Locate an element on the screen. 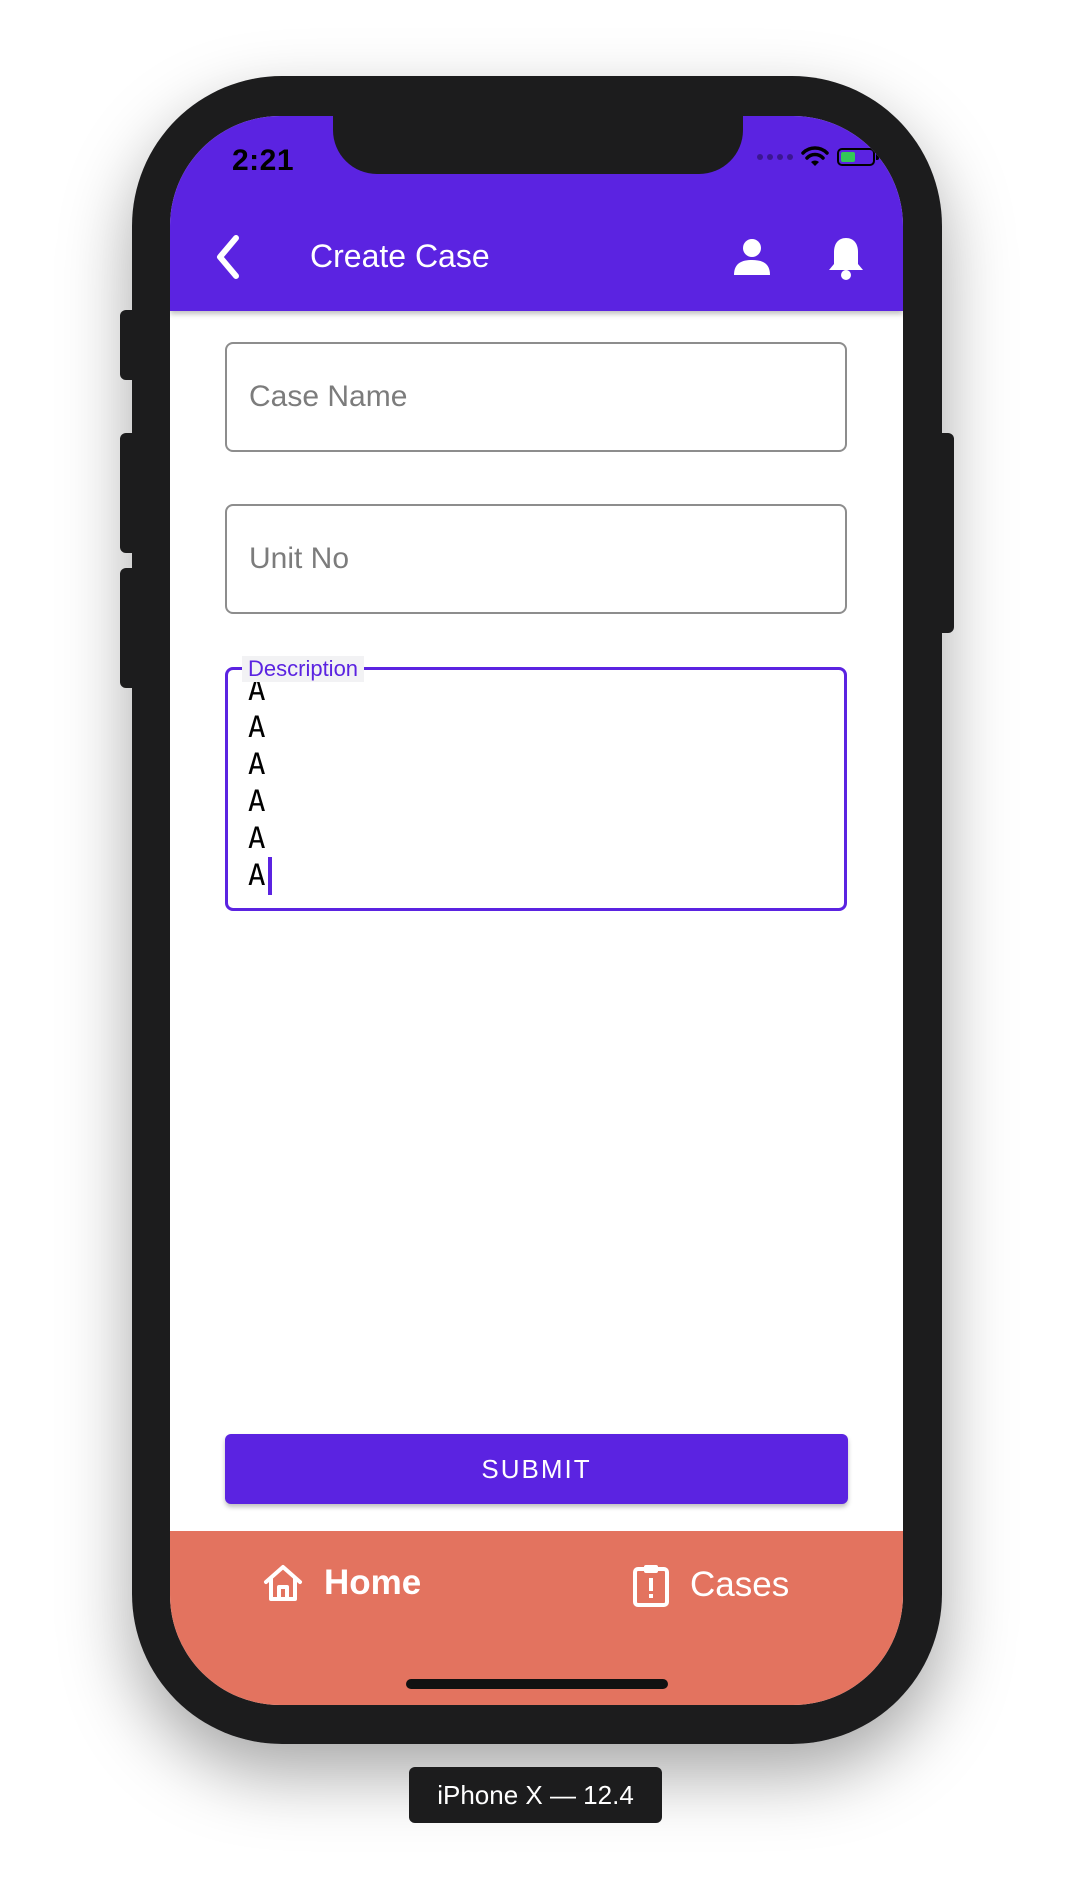  tab-home-label: Home is located at coordinates (373, 1582).